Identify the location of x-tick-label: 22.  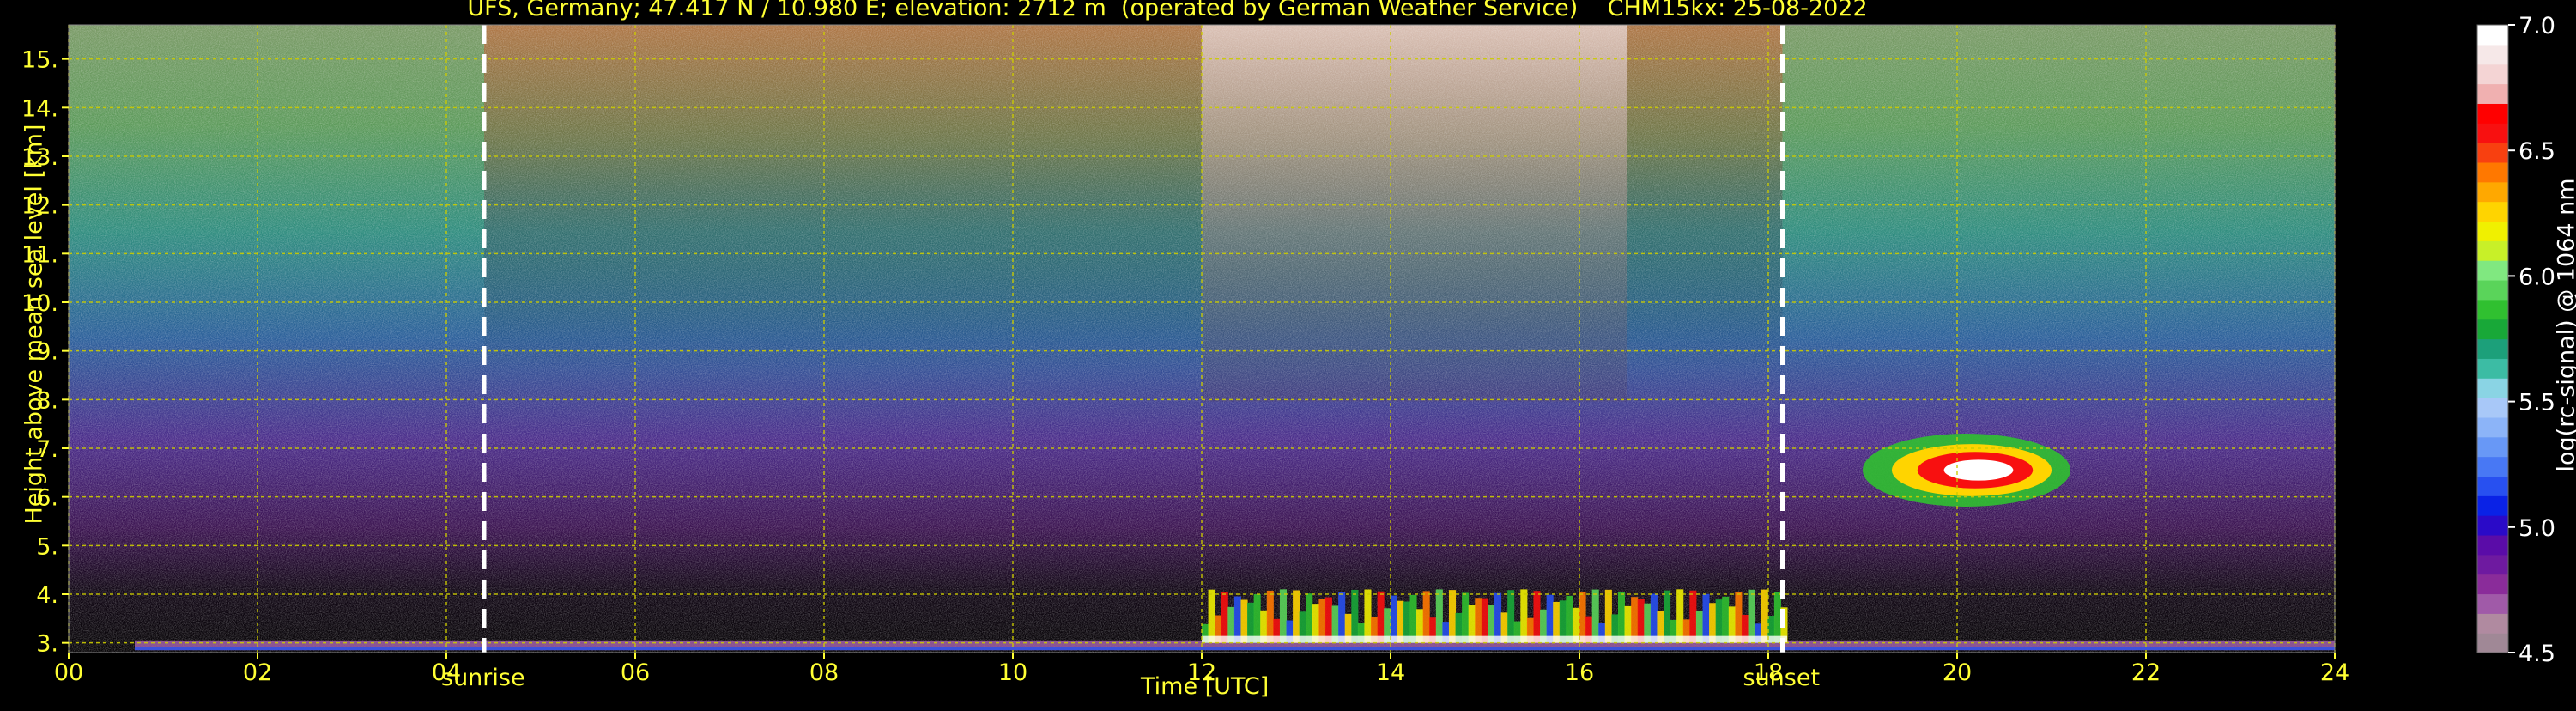
(2146, 673).